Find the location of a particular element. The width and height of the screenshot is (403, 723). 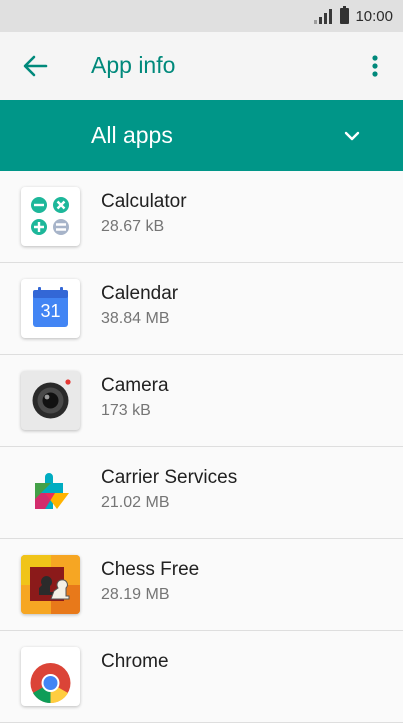

status-bar: 10:00 is located at coordinates (201, 16).